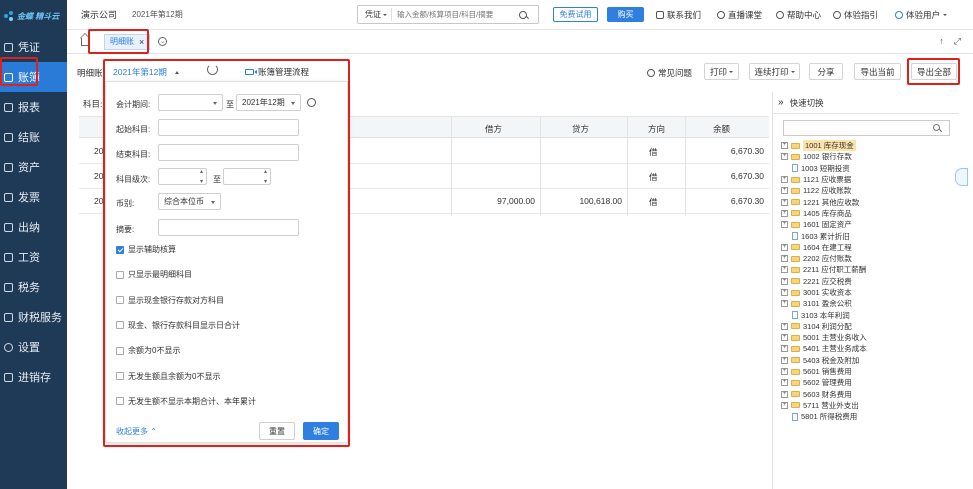 Image resolution: width=973 pixels, height=489 pixels. Describe the element at coordinates (375, 14) in the screenshot. I see `search-type-select: 凭证` at that location.